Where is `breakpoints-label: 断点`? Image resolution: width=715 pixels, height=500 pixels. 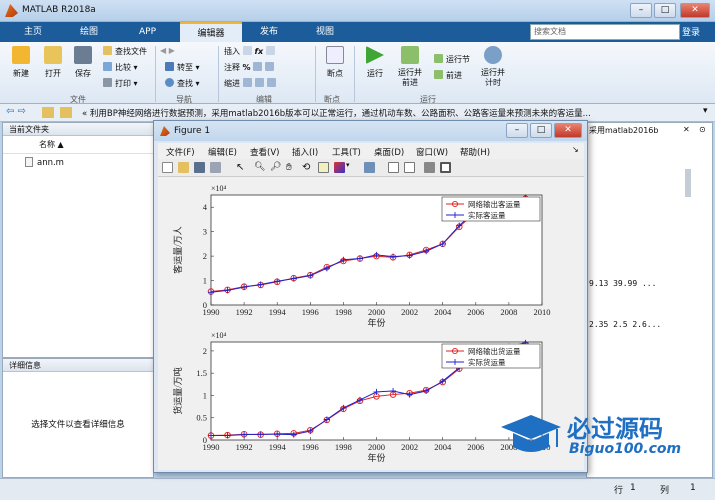
breakpoints-label: 断点 is located at coordinates (335, 73).